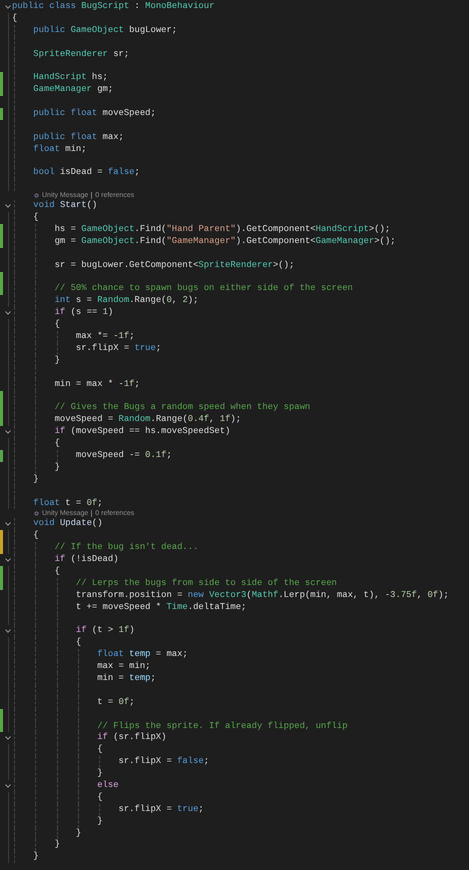 The width and height of the screenshot is (469, 870). Describe the element at coordinates (261, 596) in the screenshot. I see `code-line: transform.position = new Vector3(Mathf.Lerp(min, max, t), -3.75f, 0f);` at that location.